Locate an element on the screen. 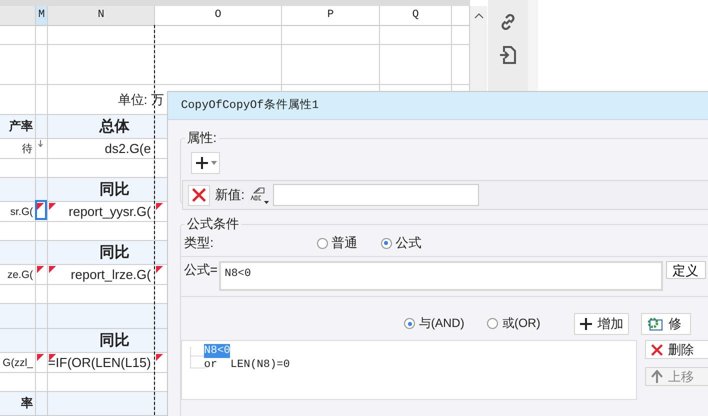 Image resolution: width=708 pixels, height=416 pixels. table-cell: 产率 is located at coordinates (18, 126).